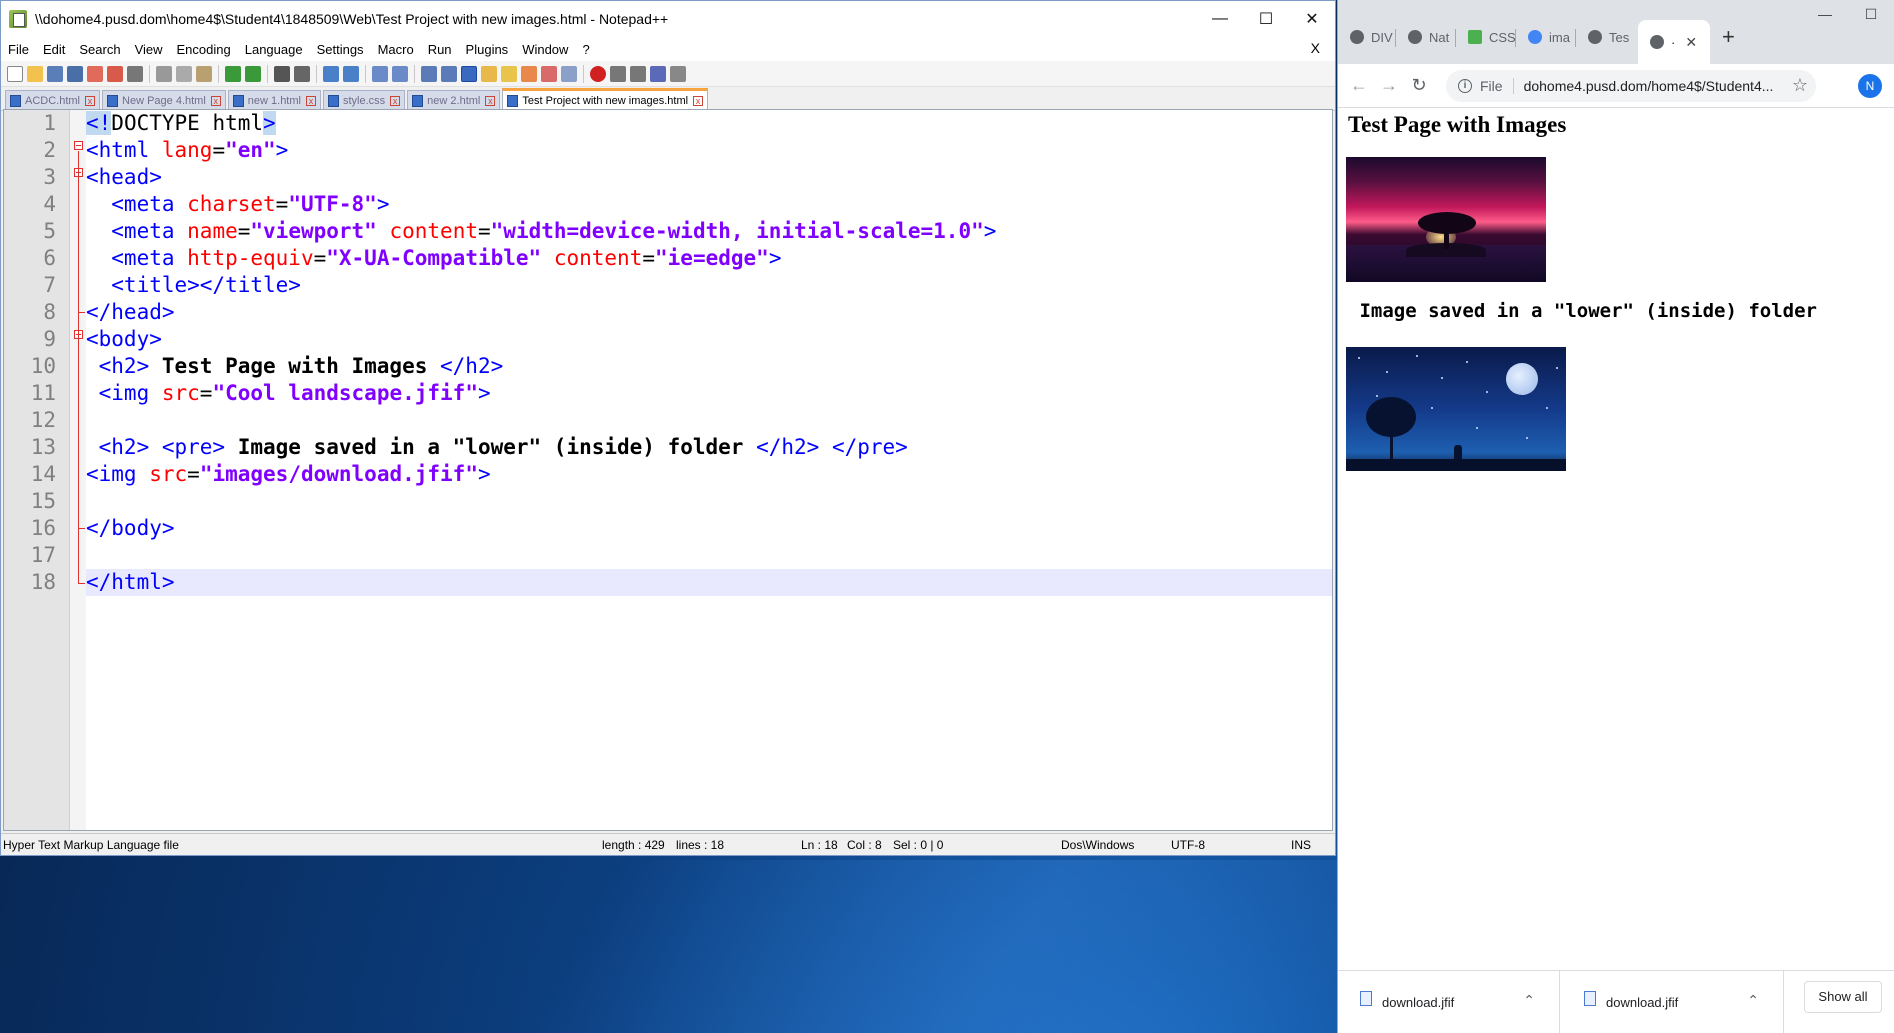  What do you see at coordinates (1486, 37) in the screenshot?
I see `browser-tab-css: CSS` at bounding box center [1486, 37].